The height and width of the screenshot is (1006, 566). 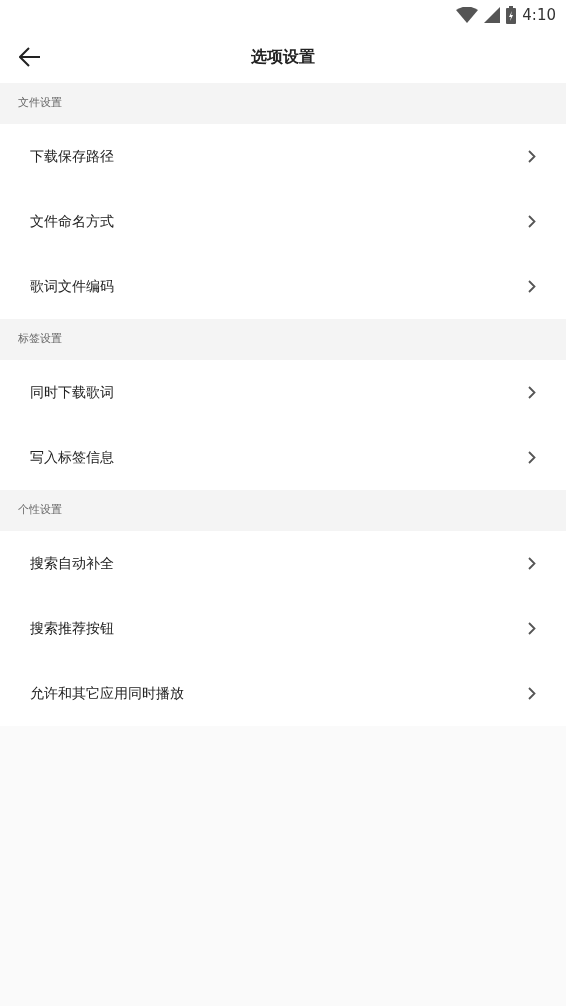 I want to click on settings-row: 允许和其它应用同时播放, so click(x=283, y=693).